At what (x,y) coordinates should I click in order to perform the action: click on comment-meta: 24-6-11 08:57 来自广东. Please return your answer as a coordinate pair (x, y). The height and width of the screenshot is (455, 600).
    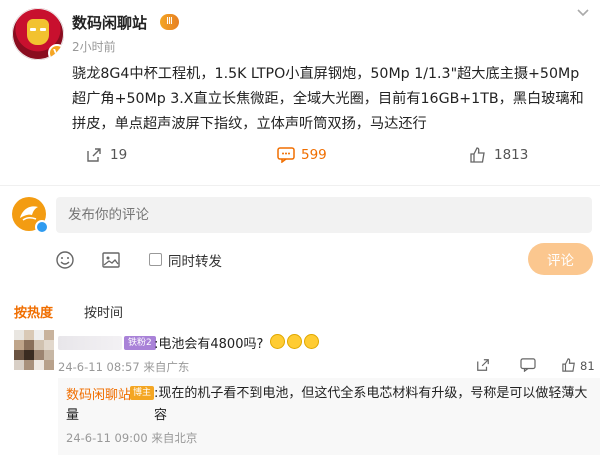
    Looking at the image, I should click on (124, 367).